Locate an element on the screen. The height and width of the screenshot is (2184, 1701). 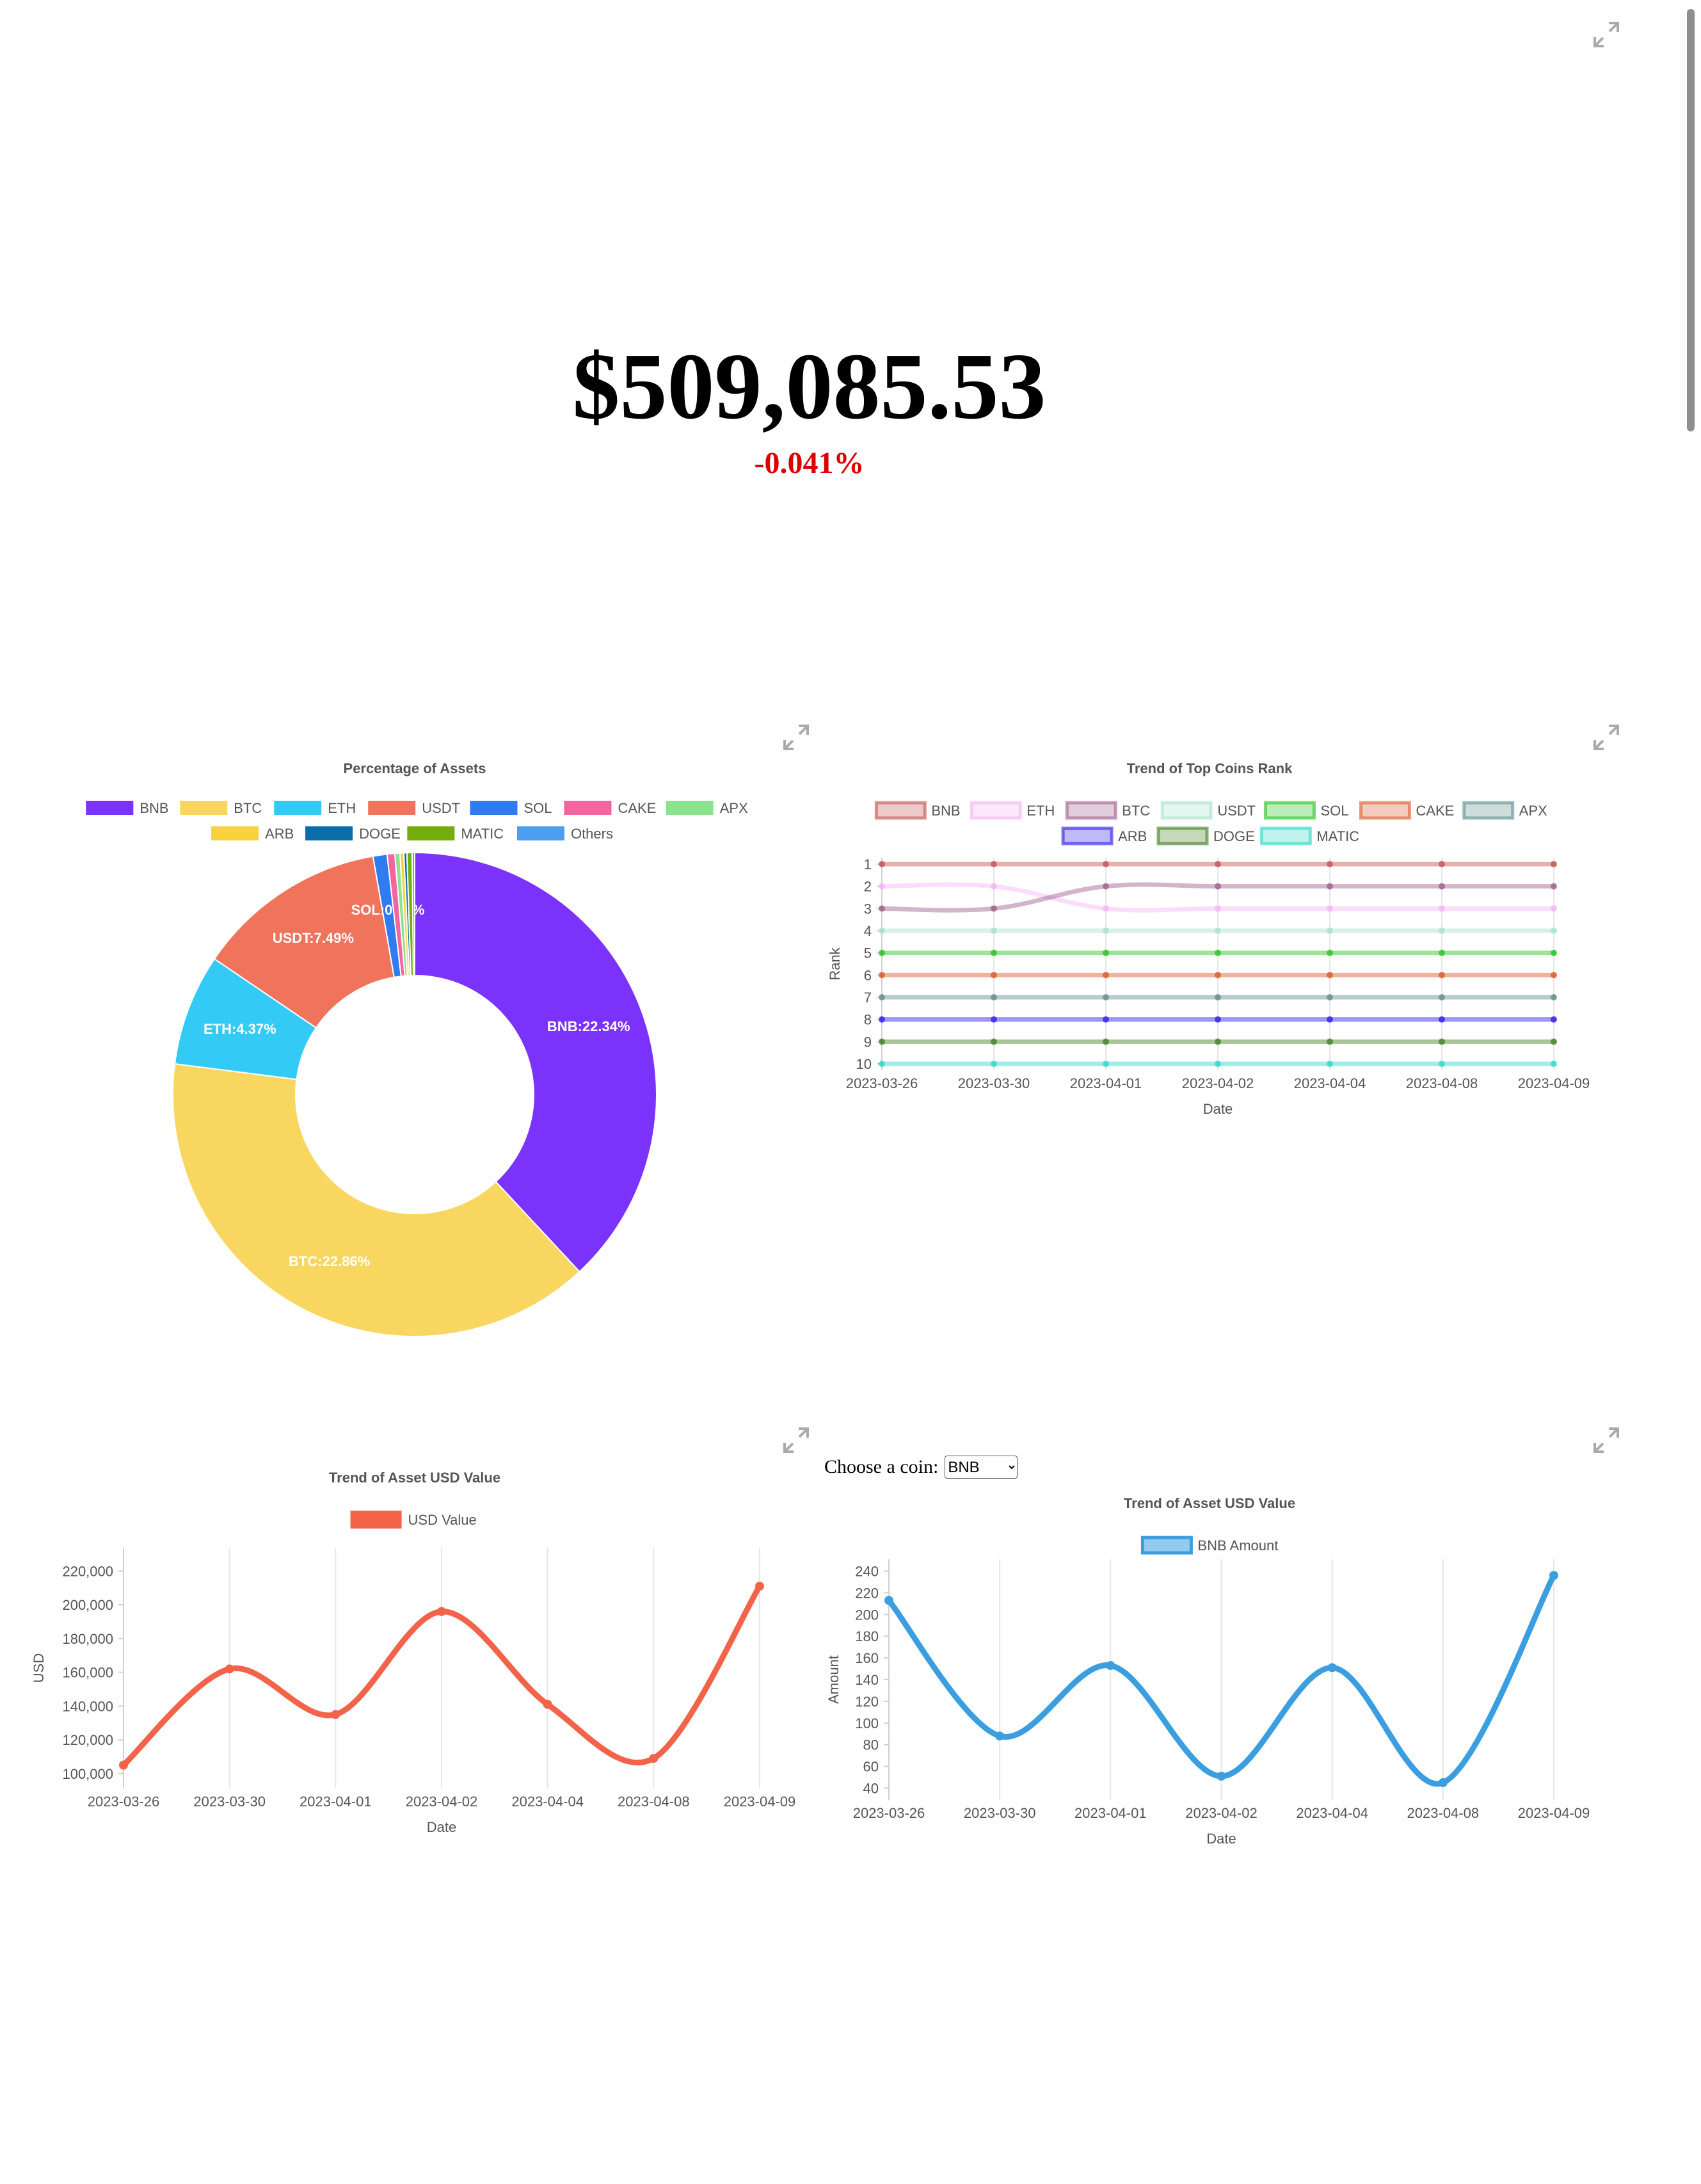
slice-label: USDT:7.49% is located at coordinates (313, 938).